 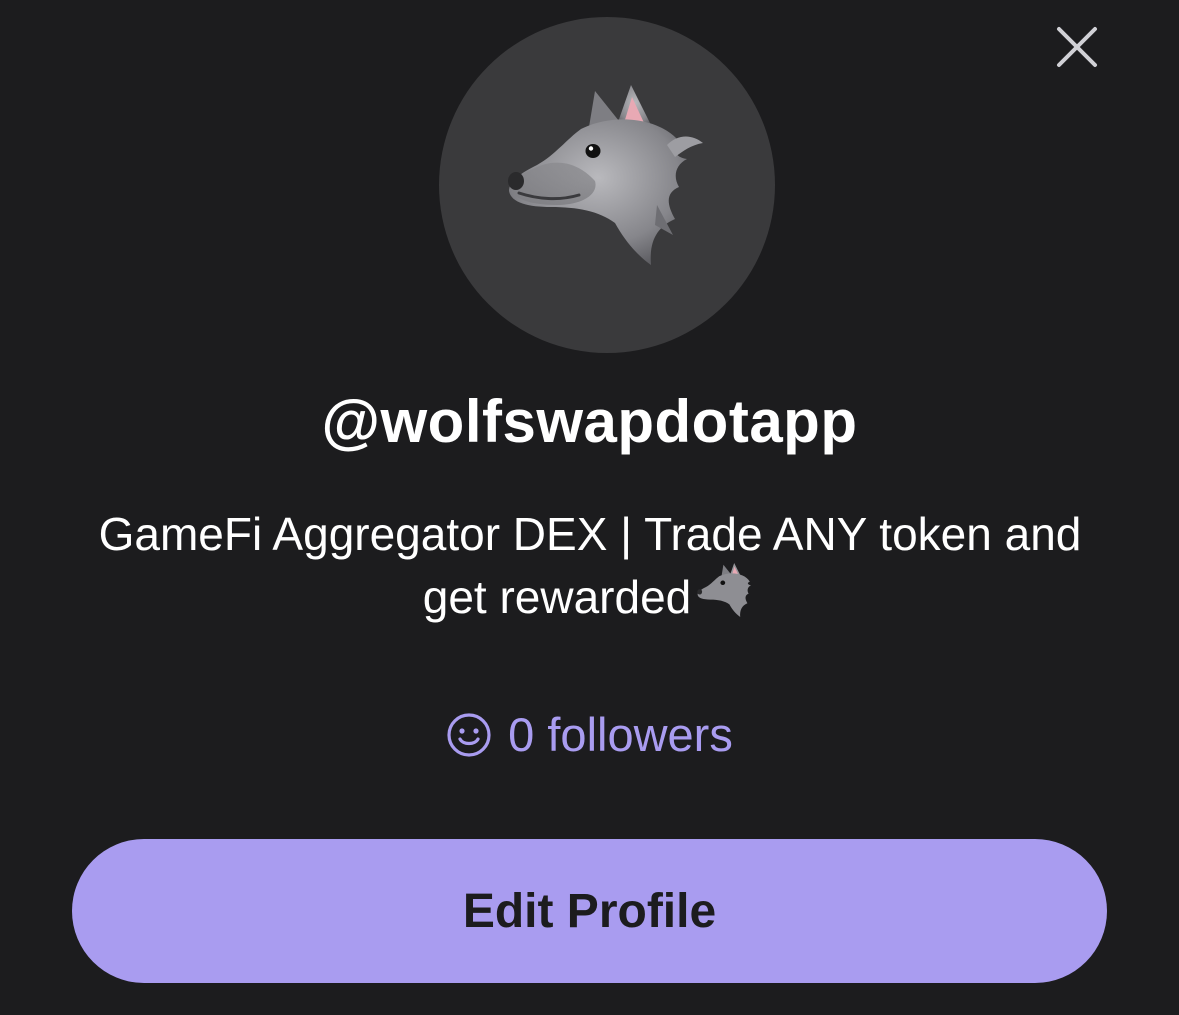 I want to click on close-icon, so click(x=1077, y=47).